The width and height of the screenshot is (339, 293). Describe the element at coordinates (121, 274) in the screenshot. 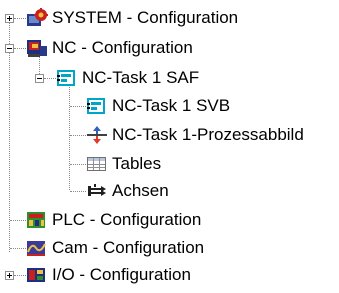

I see `tree-item-label: I/O - Configuration` at that location.